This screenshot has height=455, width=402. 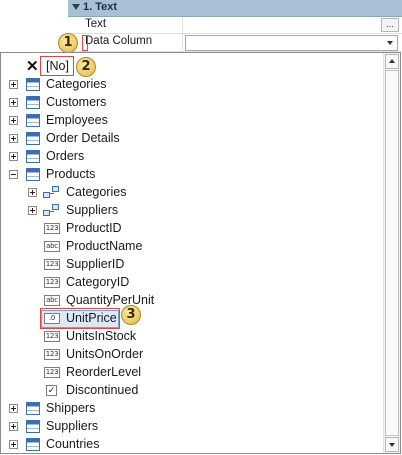 What do you see at coordinates (191, 373) in the screenshot?
I see `tree-item-field-reorderlevel: 123 ReorderLevel` at bounding box center [191, 373].